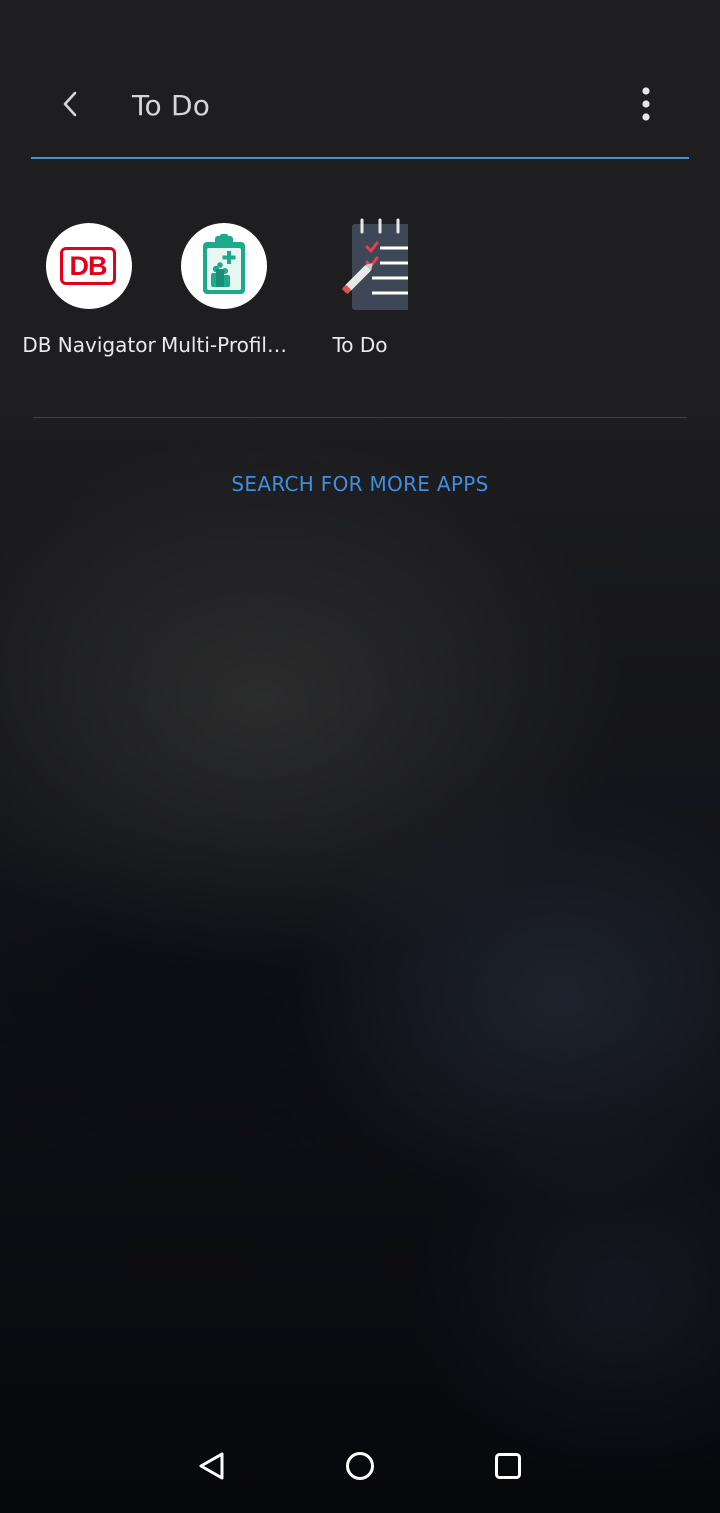 The image size is (720, 1513). I want to click on circle-home-icon, so click(360, 1468).